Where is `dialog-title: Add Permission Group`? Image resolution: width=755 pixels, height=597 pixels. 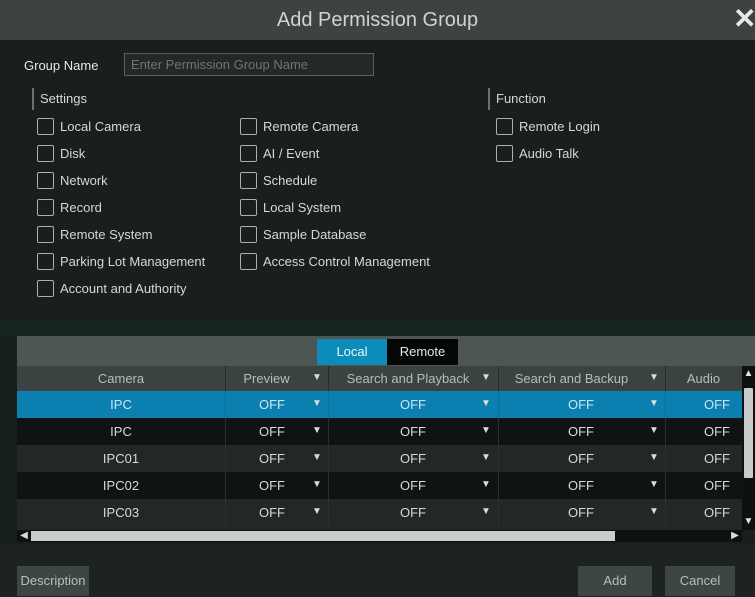 dialog-title: Add Permission Group is located at coordinates (377, 20).